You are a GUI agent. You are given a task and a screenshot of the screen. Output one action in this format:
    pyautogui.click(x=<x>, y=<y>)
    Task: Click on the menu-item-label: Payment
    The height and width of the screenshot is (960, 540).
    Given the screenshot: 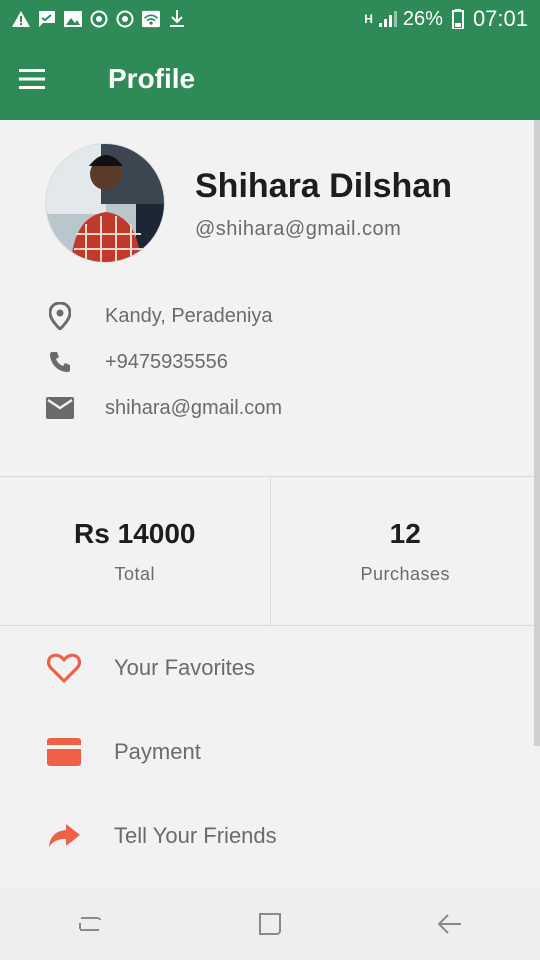 What is the action you would take?
    pyautogui.click(x=157, y=751)
    